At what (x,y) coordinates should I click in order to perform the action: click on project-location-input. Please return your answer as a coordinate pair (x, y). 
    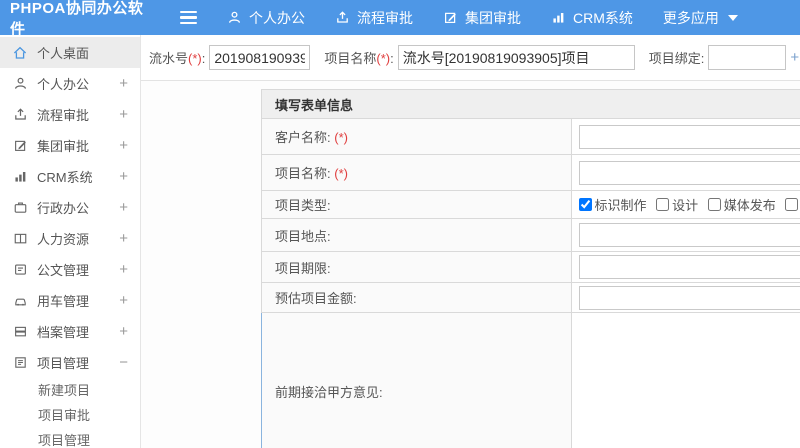
    Looking at the image, I should click on (689, 235).